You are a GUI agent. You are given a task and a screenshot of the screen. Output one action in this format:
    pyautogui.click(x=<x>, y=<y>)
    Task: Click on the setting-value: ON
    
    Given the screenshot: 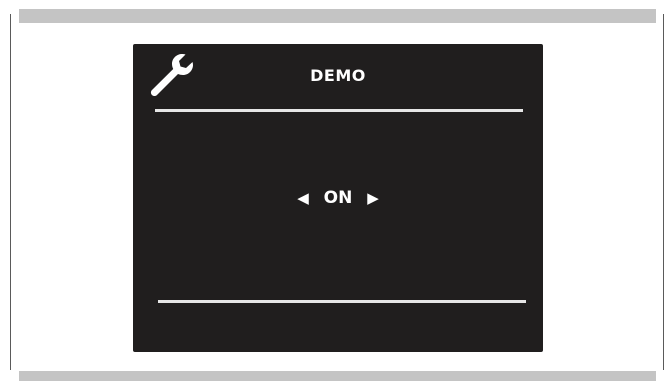 What is the action you would take?
    pyautogui.click(x=338, y=198)
    